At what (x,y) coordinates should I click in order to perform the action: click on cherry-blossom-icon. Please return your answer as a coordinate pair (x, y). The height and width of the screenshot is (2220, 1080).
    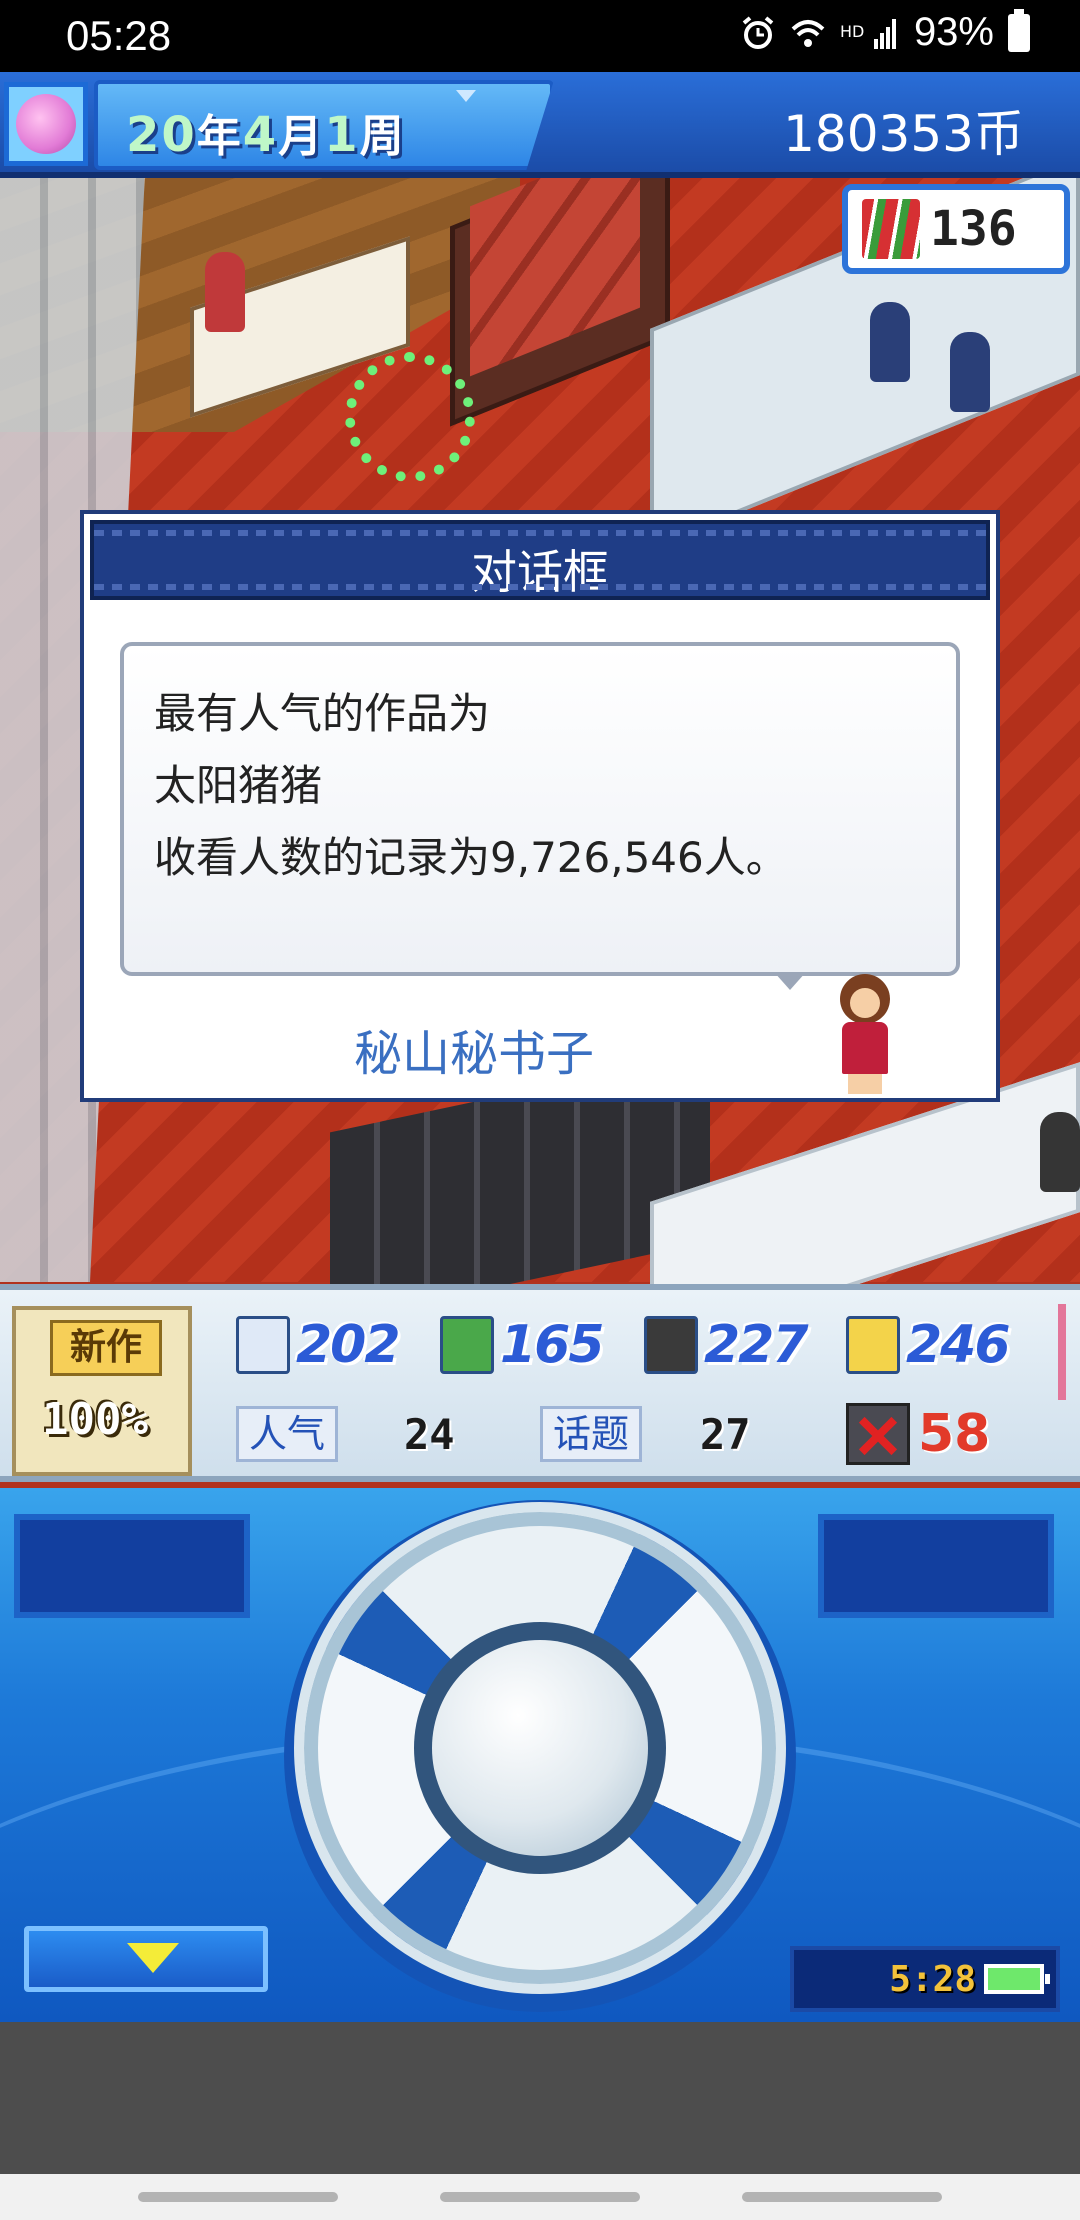
    Looking at the image, I should click on (46, 124).